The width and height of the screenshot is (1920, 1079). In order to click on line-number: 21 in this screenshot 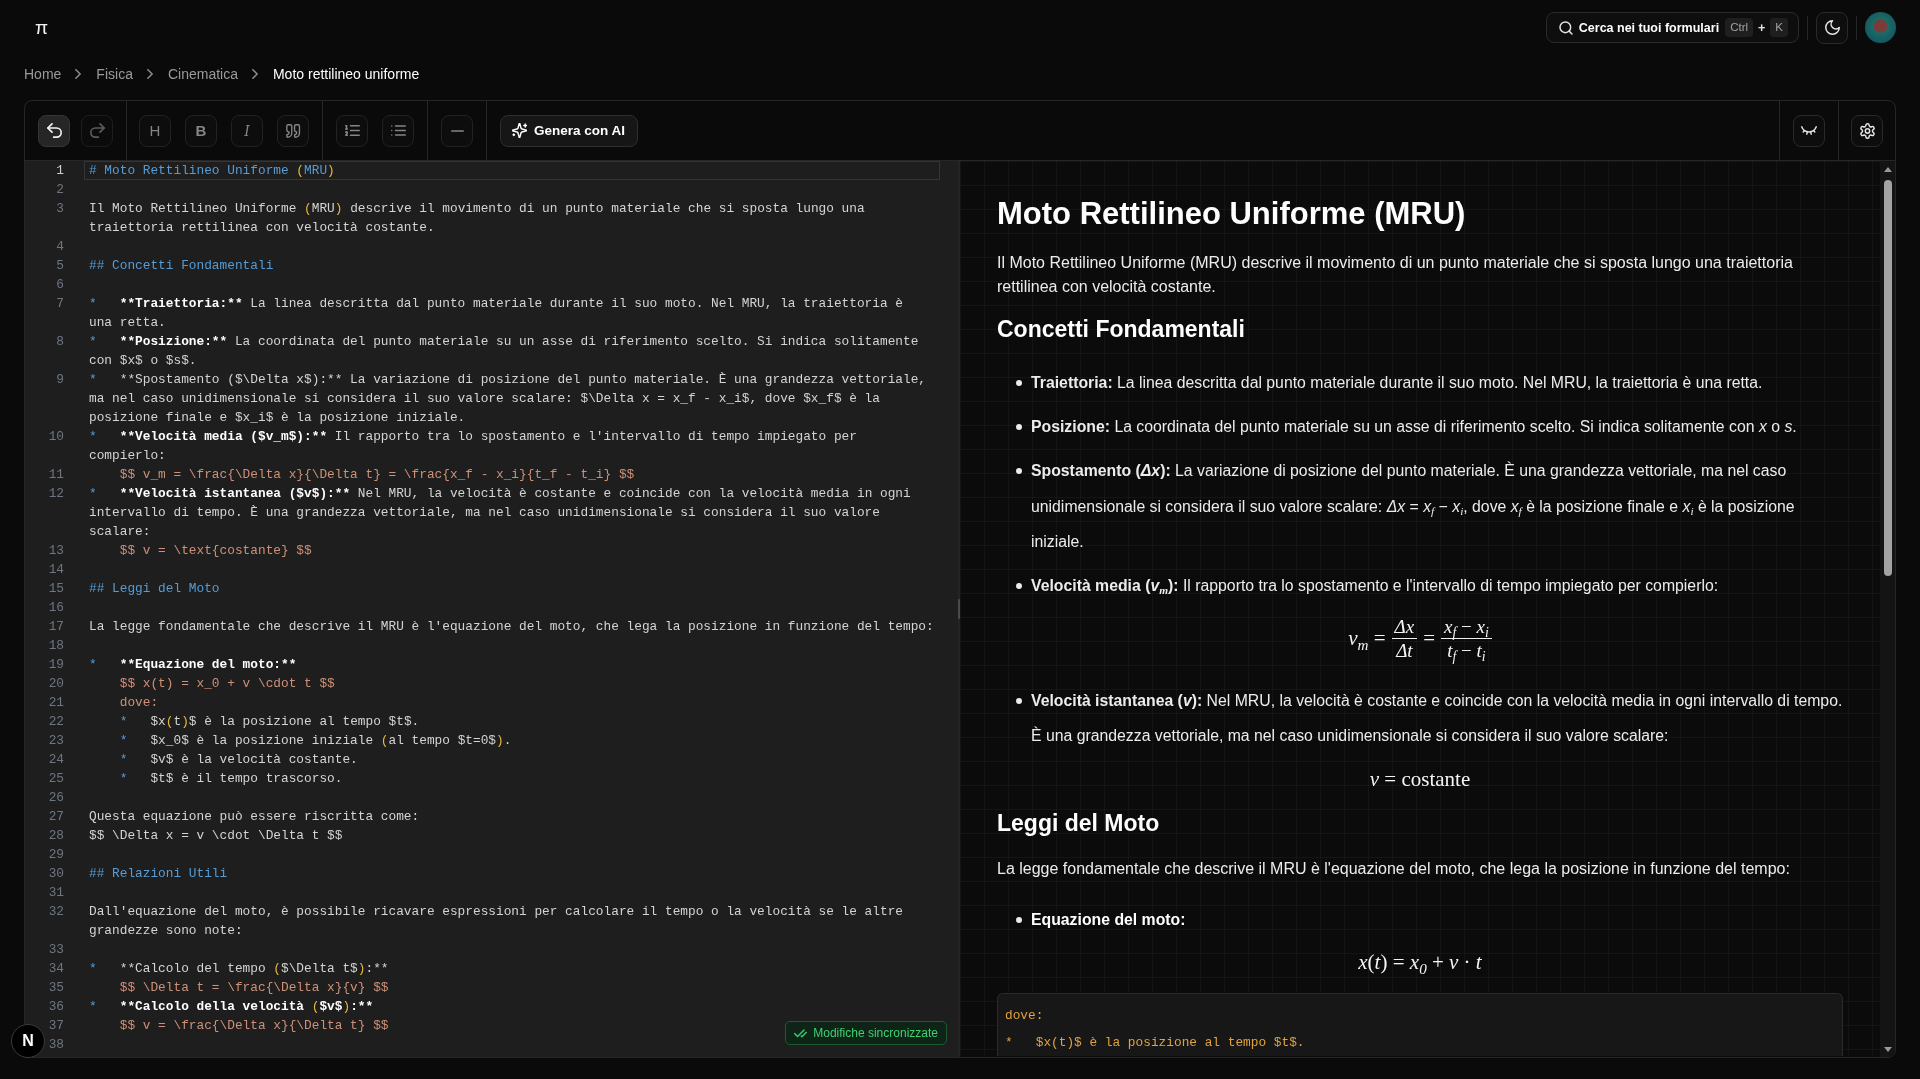, I will do `click(56, 703)`.